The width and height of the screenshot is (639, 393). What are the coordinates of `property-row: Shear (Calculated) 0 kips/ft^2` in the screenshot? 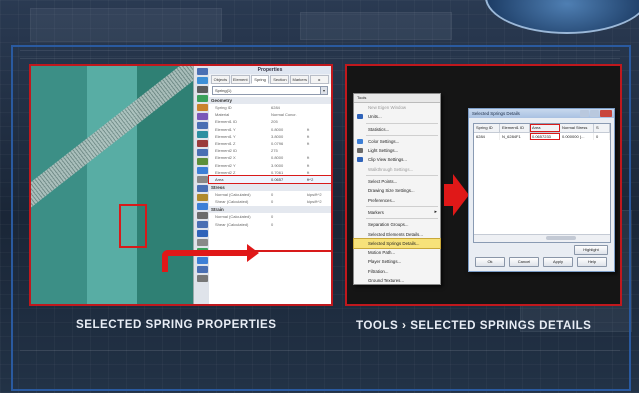 It's located at (270, 201).